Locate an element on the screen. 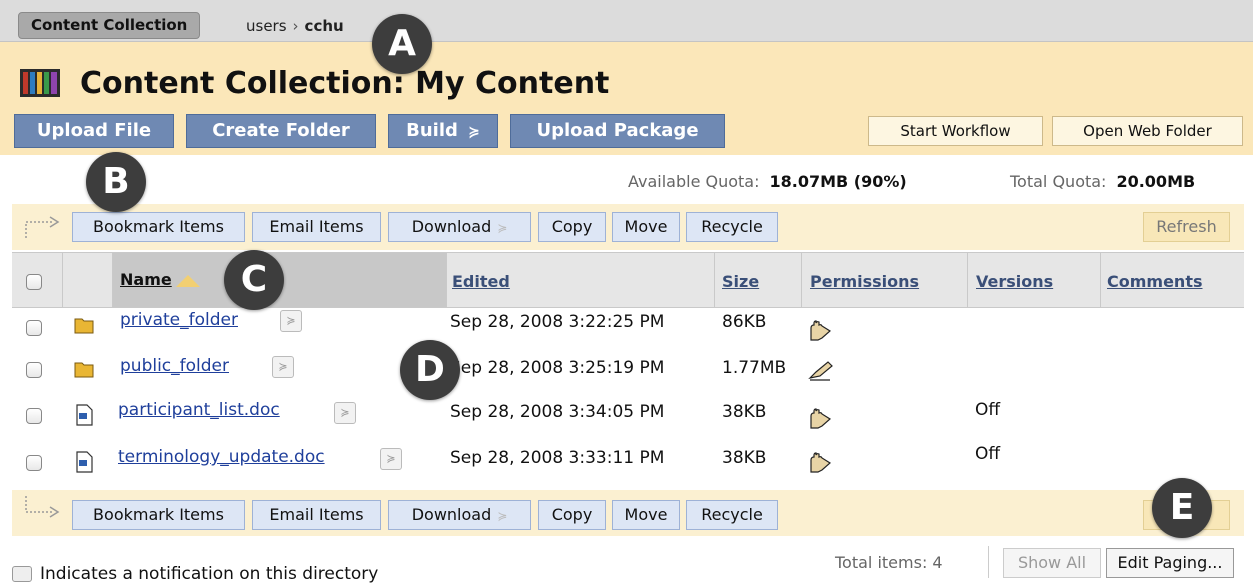 This screenshot has height=586, width=1253. file-size: 86KB is located at coordinates (744, 322).